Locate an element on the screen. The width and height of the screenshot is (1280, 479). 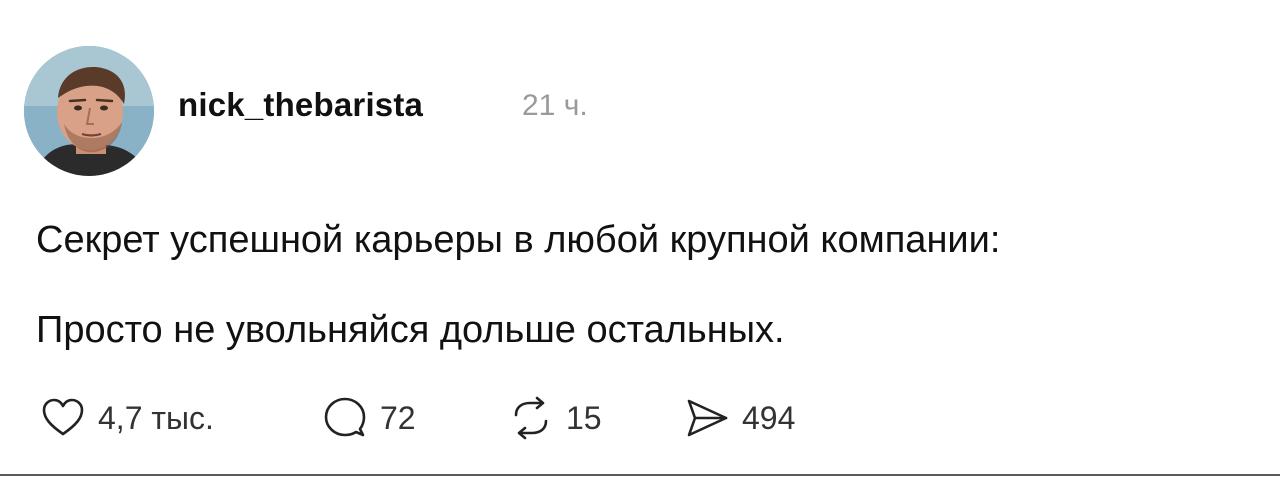
author-username: nick_thebarista is located at coordinates (300, 105).